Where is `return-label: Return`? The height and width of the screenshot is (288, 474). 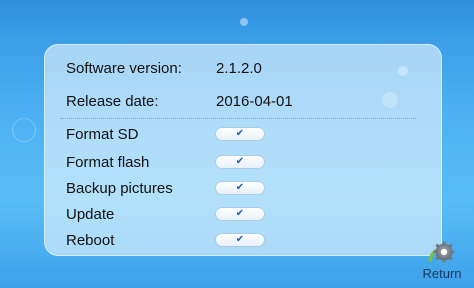 return-label: Return is located at coordinates (442, 273).